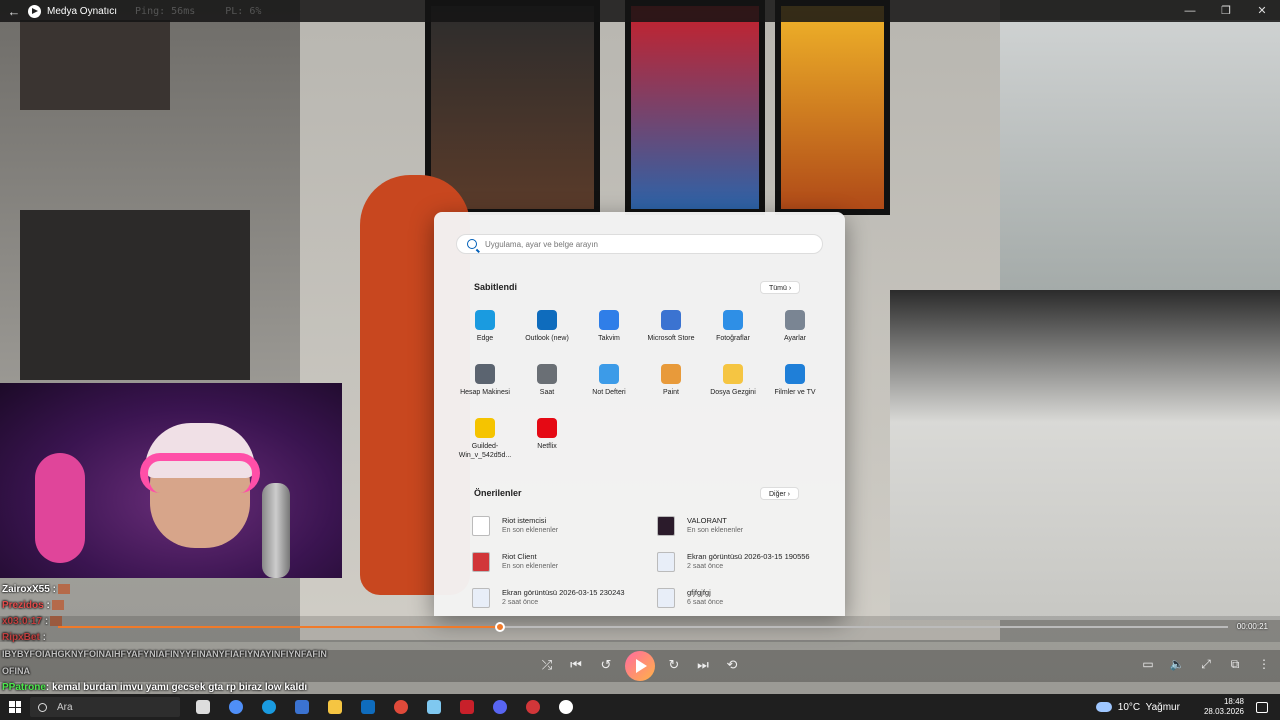 This screenshot has width=1280, height=720. Describe the element at coordinates (1148, 664) in the screenshot. I see `miniplayer-icon: ▭` at that location.